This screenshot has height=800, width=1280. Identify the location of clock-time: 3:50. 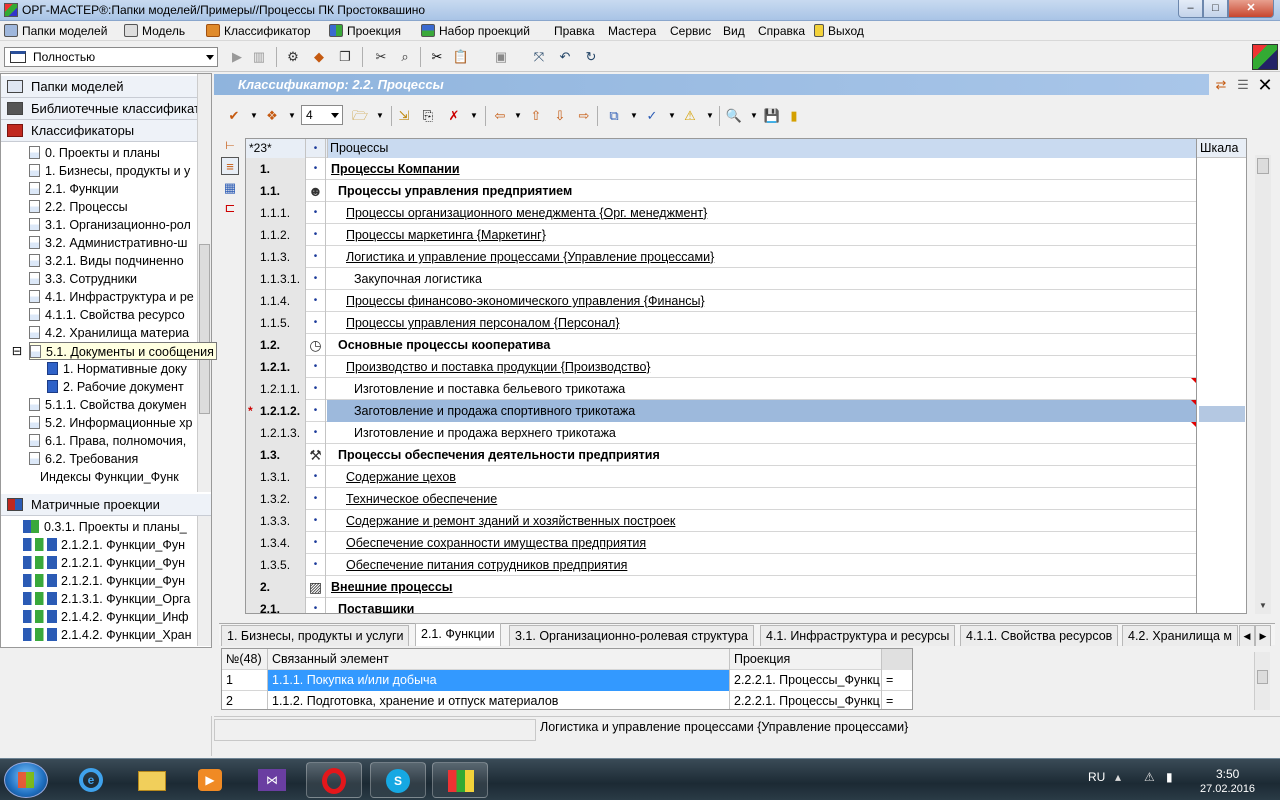
(1227, 774).